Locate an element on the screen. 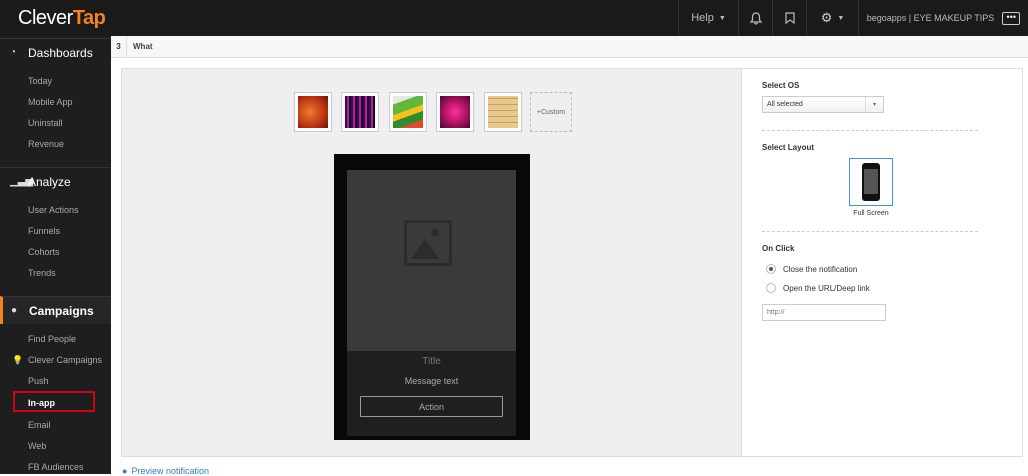 The image size is (1028, 476). gear-icon: ⚙ is located at coordinates (826, 17).